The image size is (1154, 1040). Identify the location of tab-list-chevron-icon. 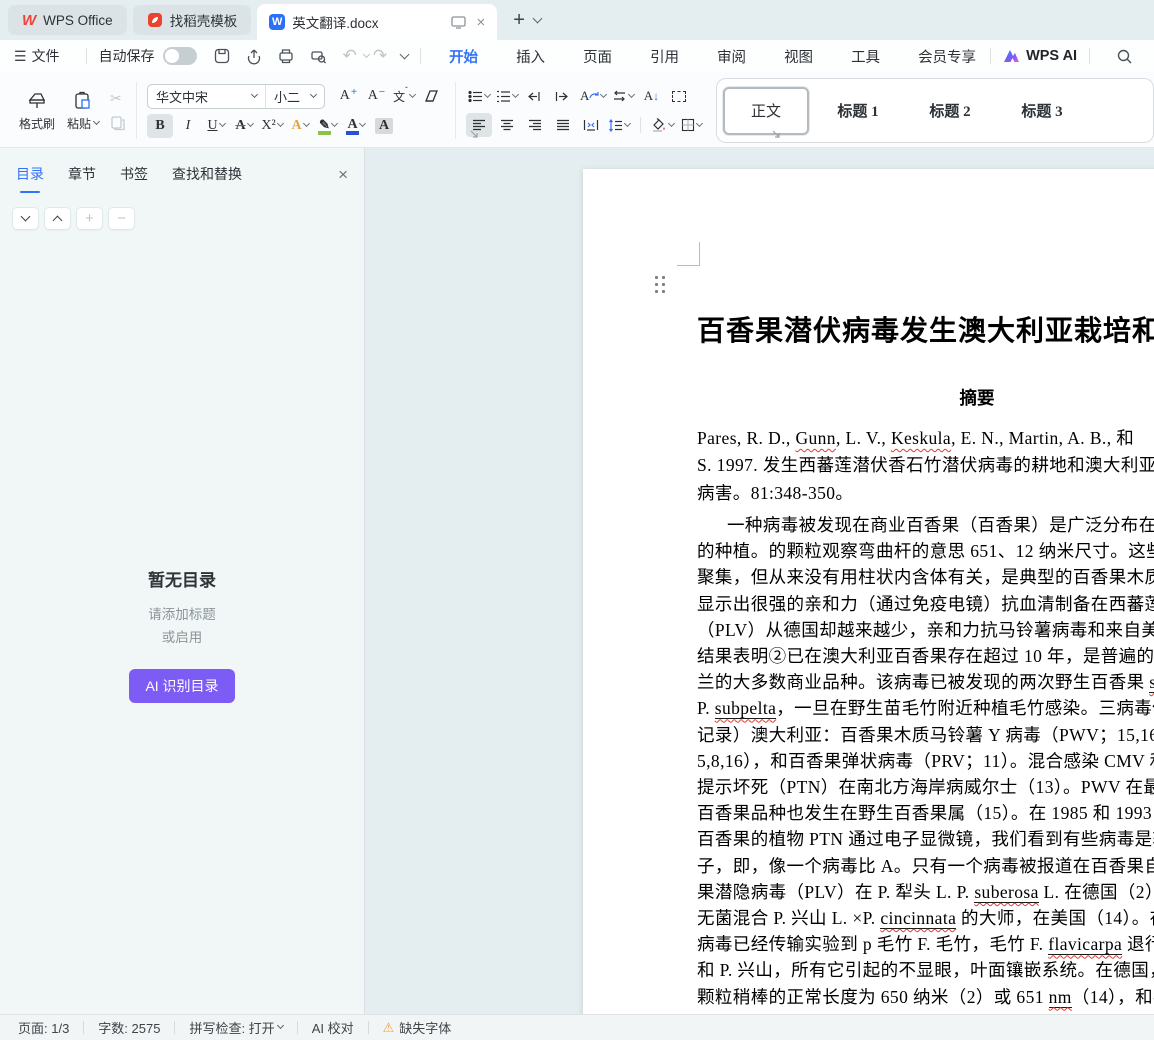
(537, 18).